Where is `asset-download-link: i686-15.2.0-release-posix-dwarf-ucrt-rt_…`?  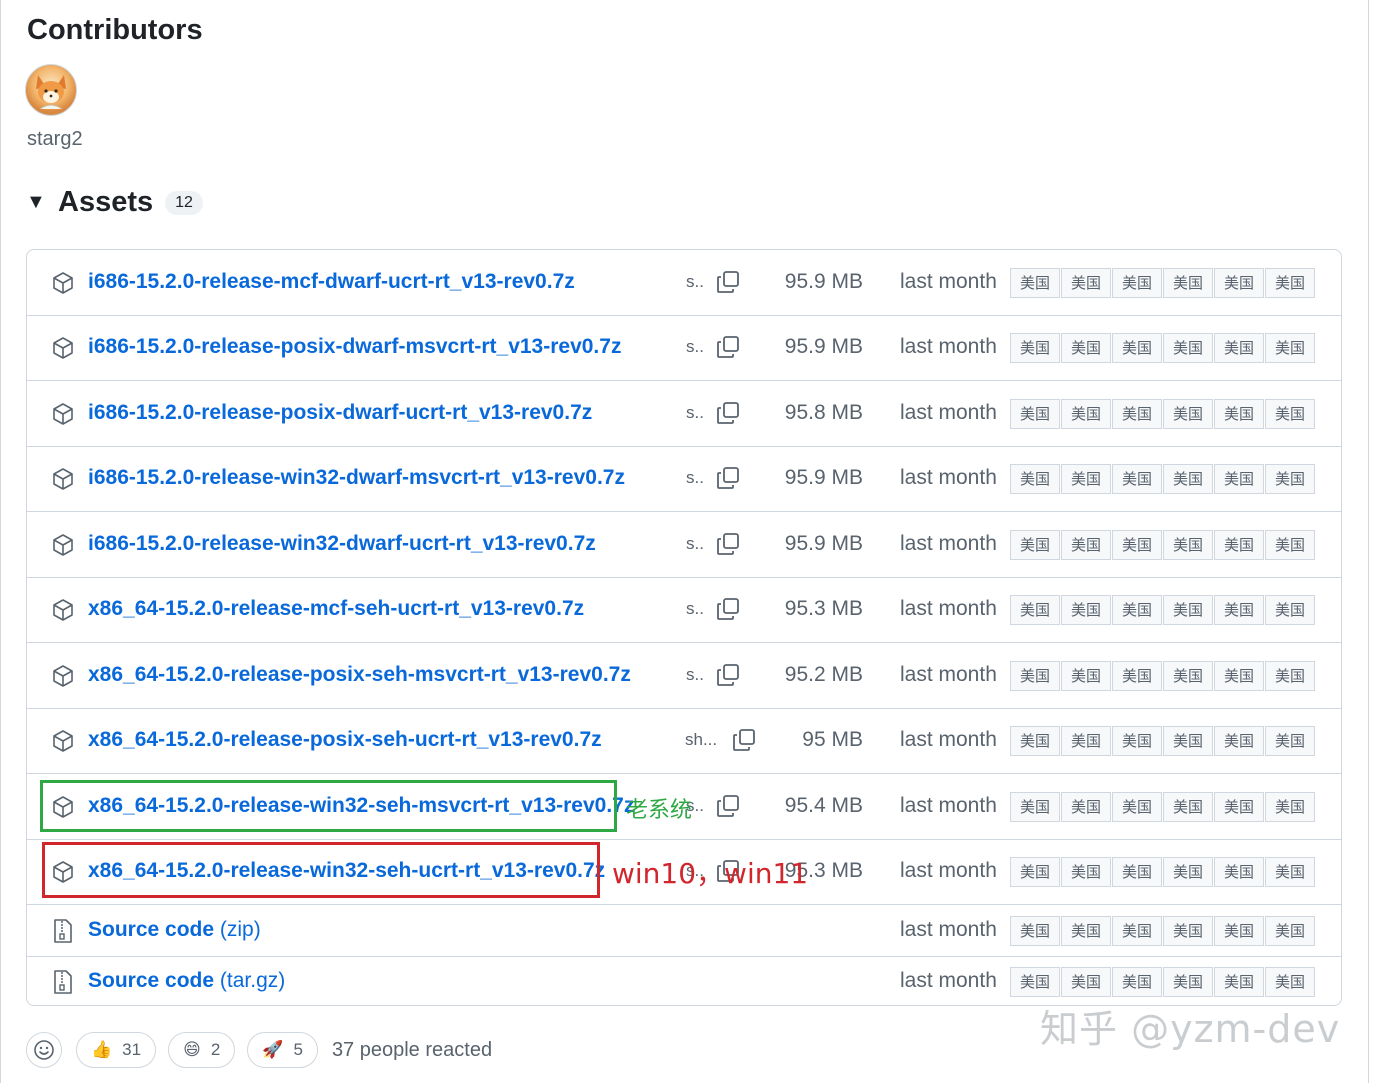
asset-download-link: i686-15.2.0-release-posix-dwarf-ucrt-rt_… is located at coordinates (340, 413).